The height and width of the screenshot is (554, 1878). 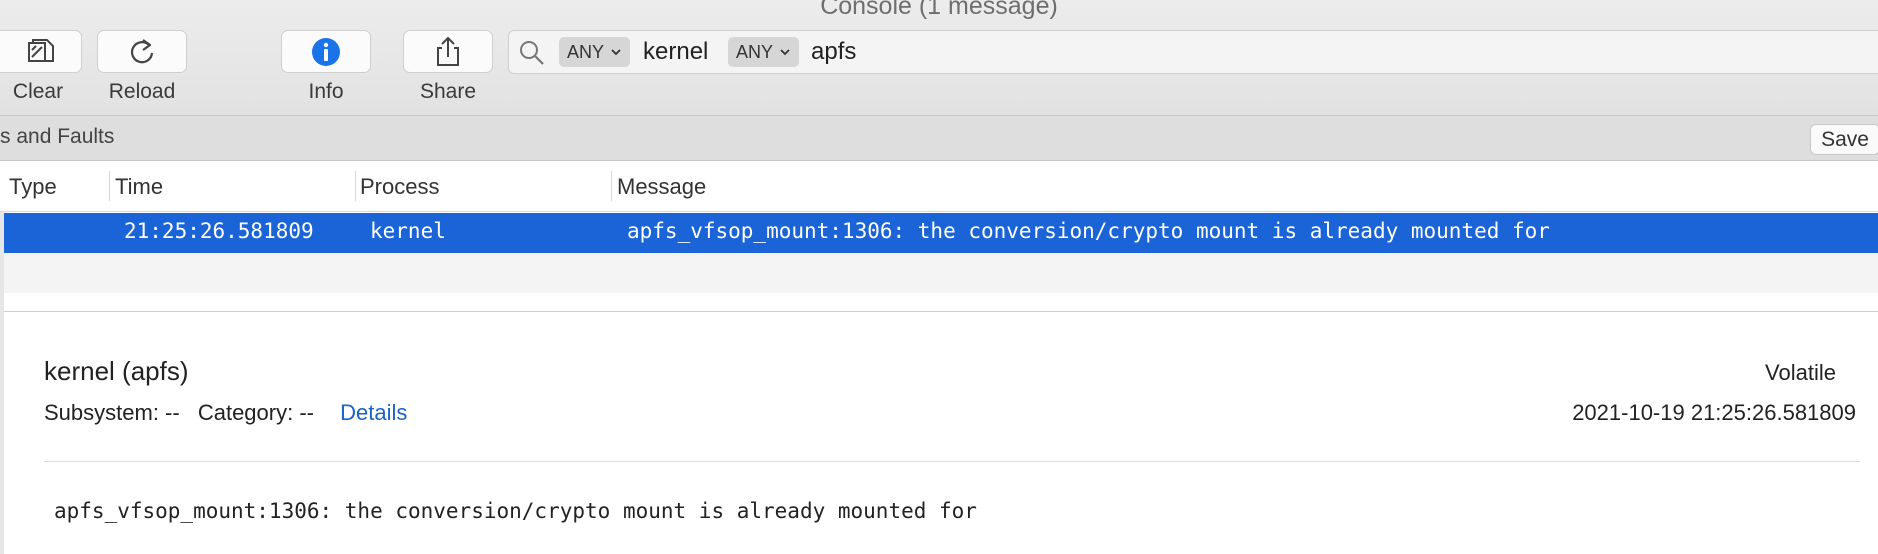 What do you see at coordinates (532, 53) in the screenshot?
I see `search-icon` at bounding box center [532, 53].